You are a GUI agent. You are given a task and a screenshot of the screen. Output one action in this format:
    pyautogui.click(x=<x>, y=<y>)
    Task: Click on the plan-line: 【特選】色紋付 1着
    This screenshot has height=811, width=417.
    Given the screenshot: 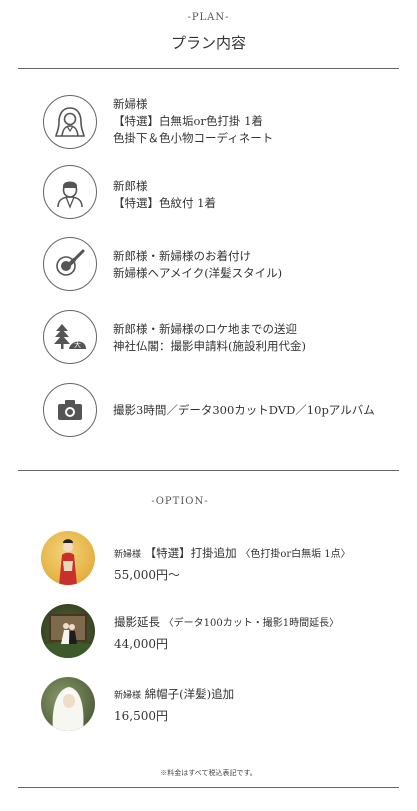 What is the action you would take?
    pyautogui.click(x=164, y=203)
    